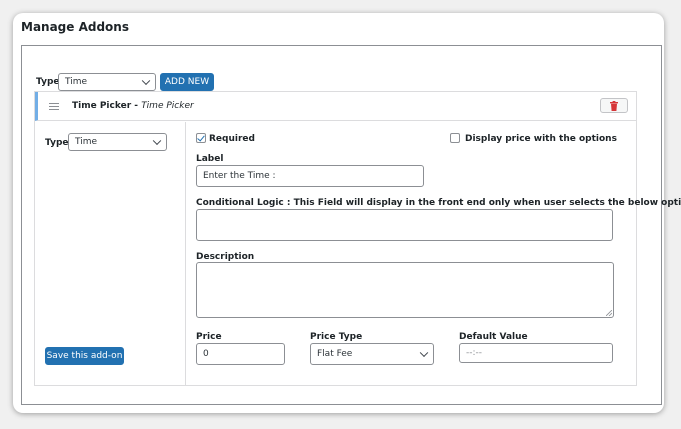 The image size is (681, 429). What do you see at coordinates (609, 313) in the screenshot?
I see `resize-handle-icon` at bounding box center [609, 313].